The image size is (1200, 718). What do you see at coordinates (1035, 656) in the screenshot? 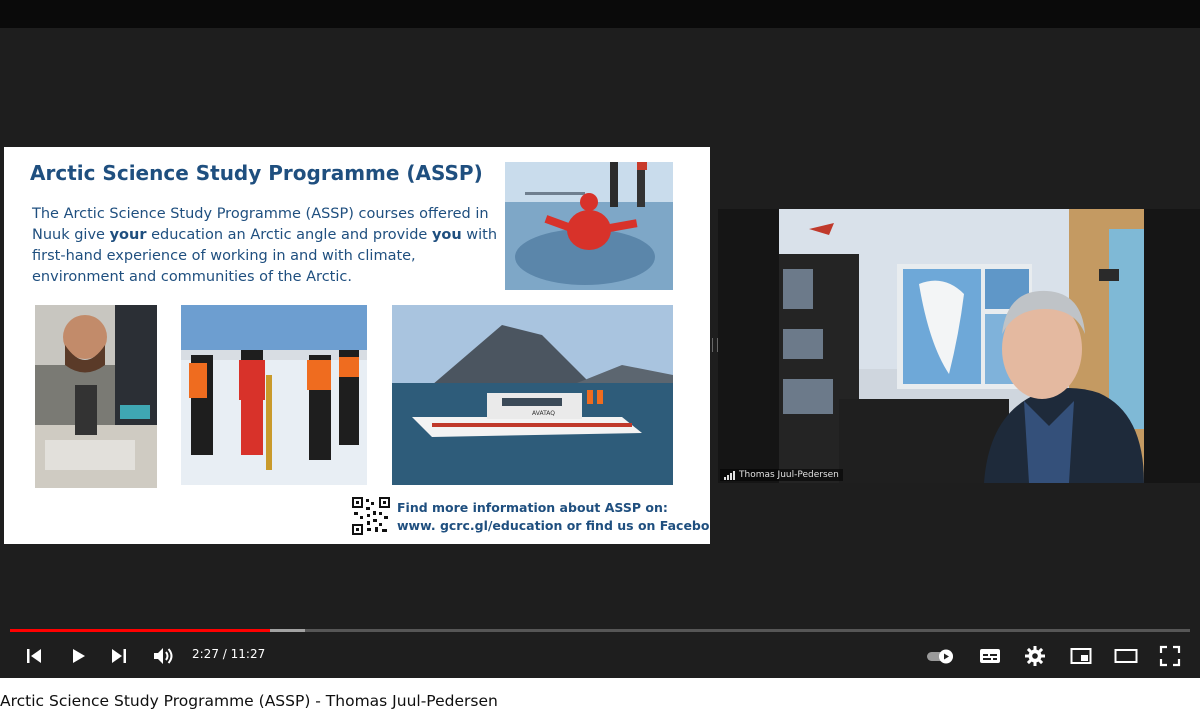
I see `settings-icon` at bounding box center [1035, 656].